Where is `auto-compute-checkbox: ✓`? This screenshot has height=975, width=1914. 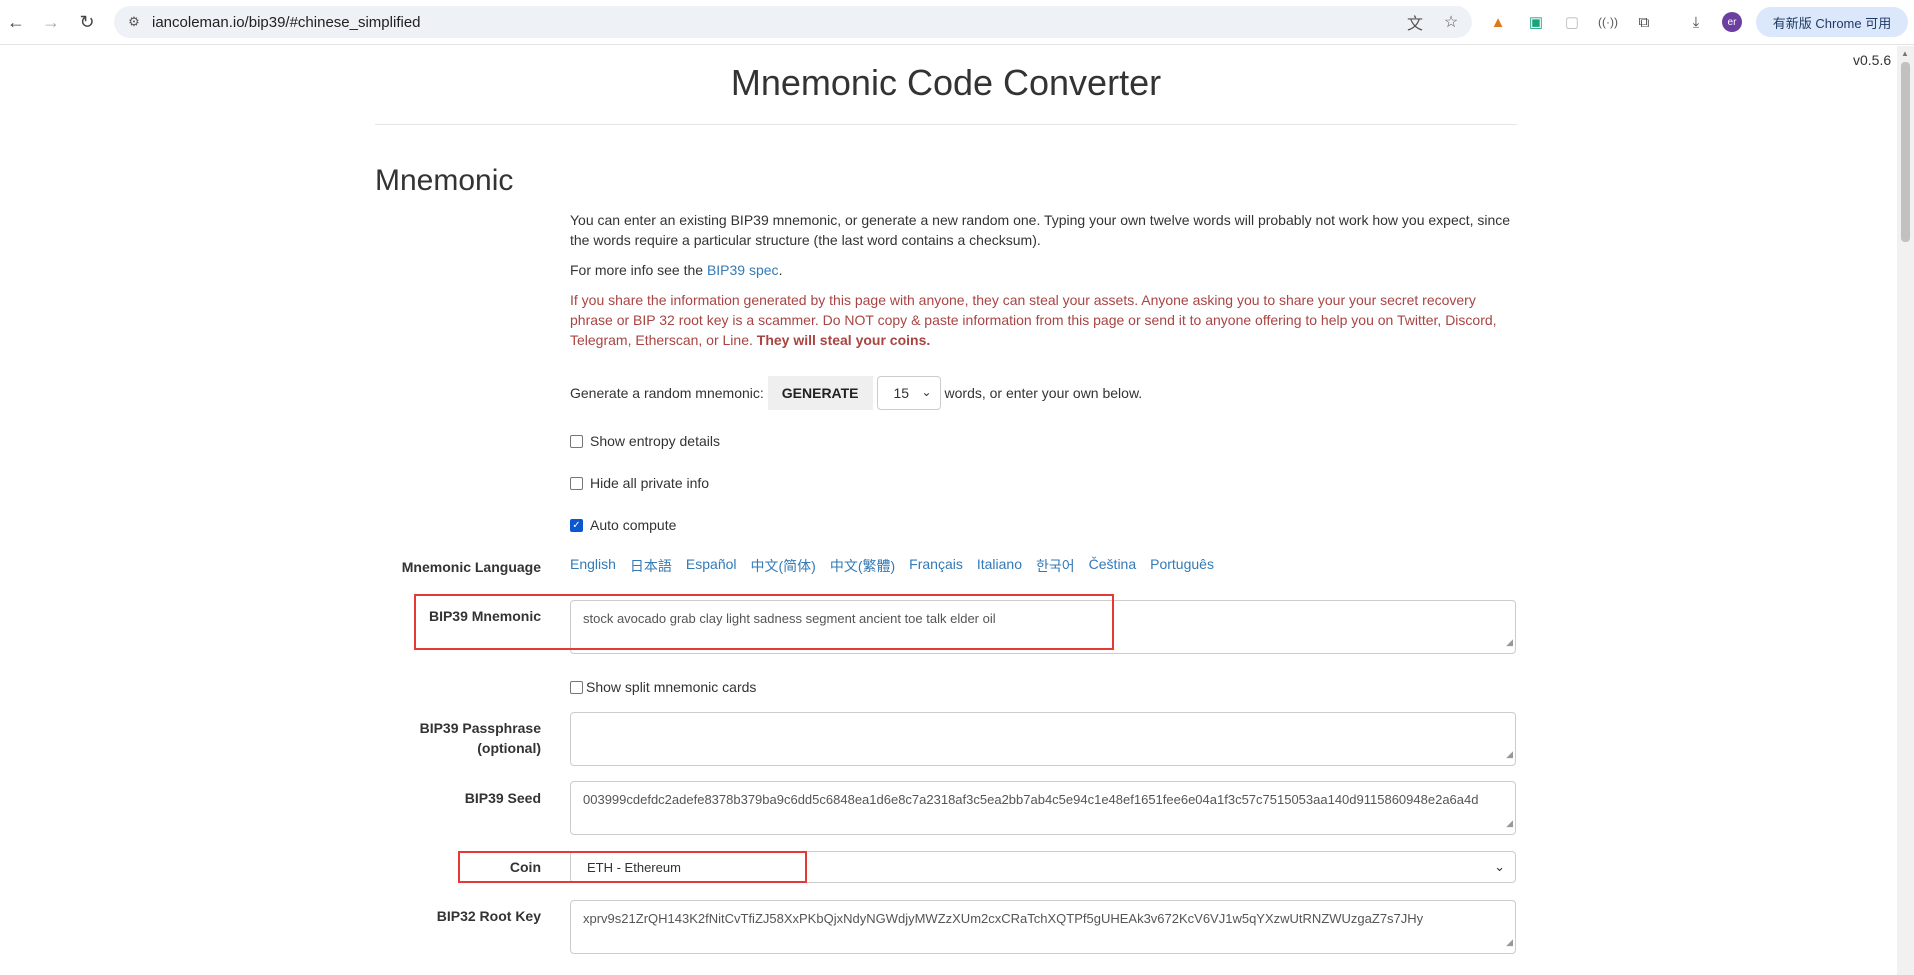 auto-compute-checkbox: ✓ is located at coordinates (576, 525).